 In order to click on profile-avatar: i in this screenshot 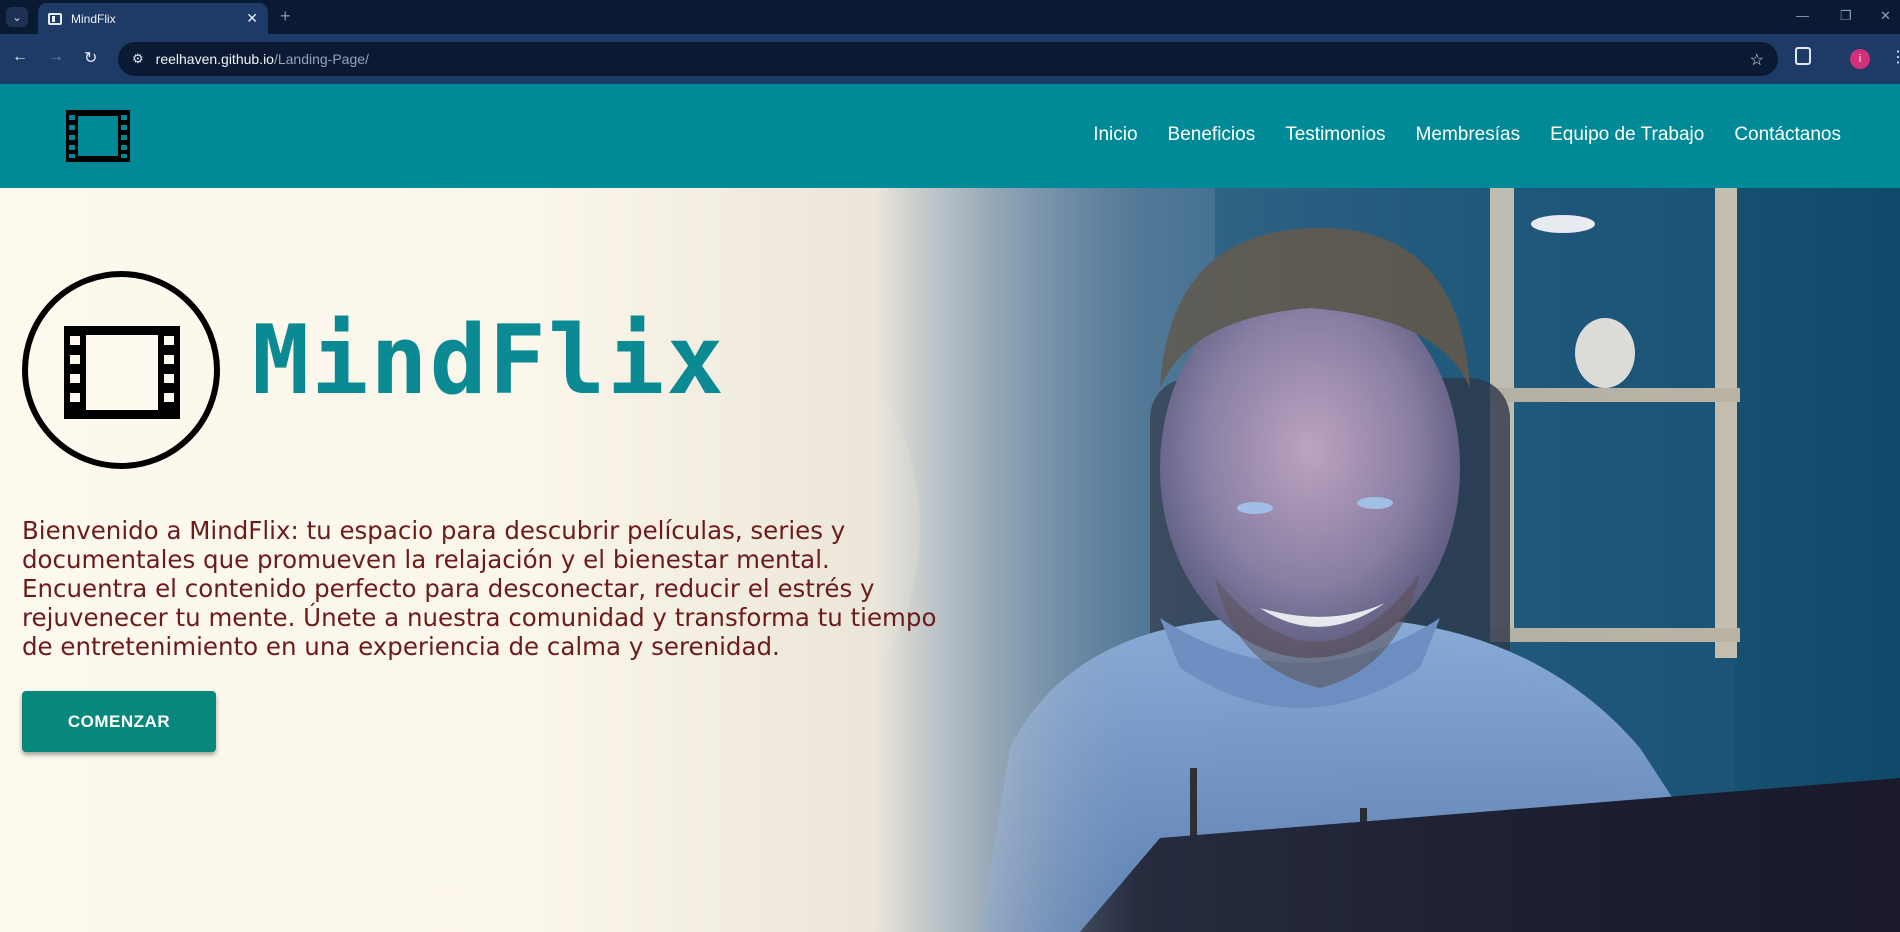, I will do `click(1860, 59)`.